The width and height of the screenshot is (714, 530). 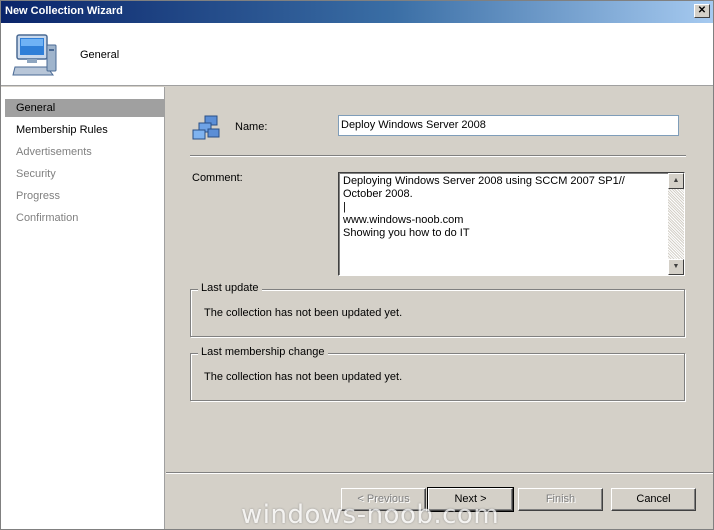 I want to click on wizard-header: General, so click(x=357, y=54).